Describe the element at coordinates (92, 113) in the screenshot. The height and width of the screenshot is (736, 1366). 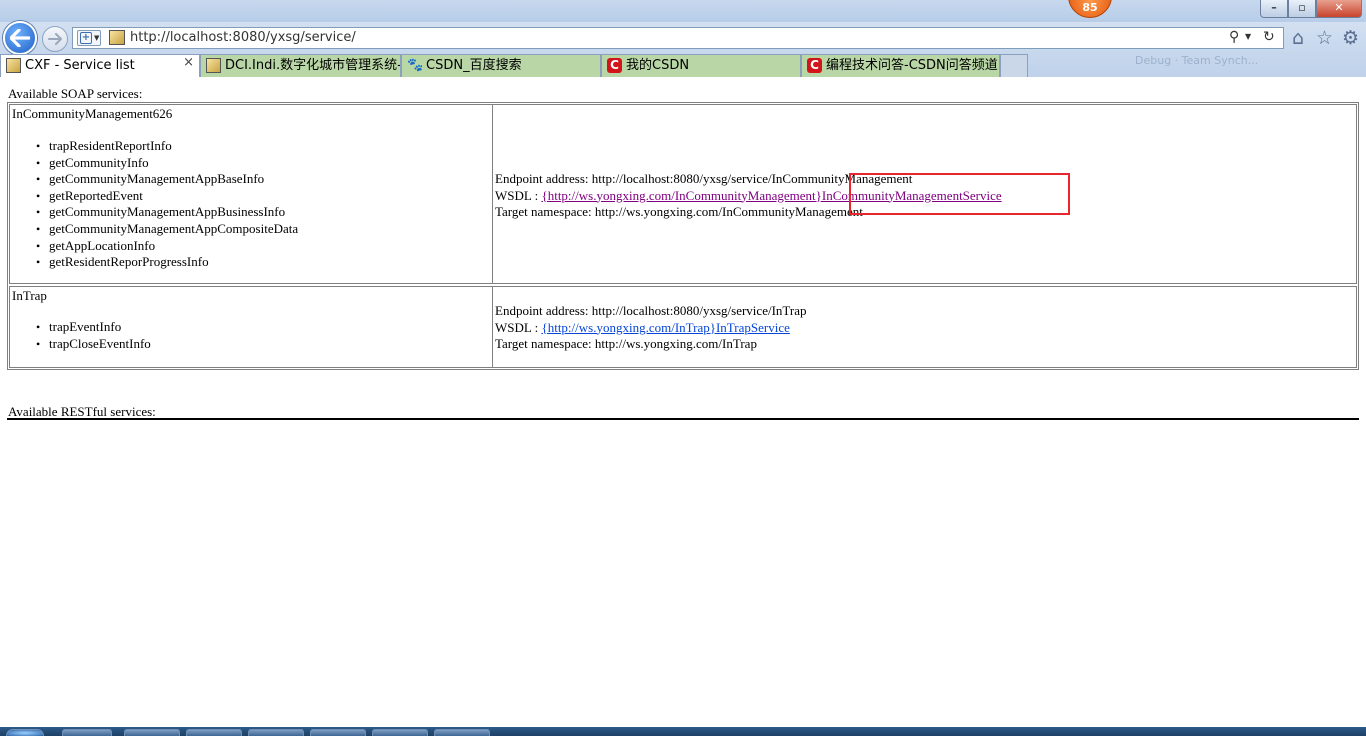
I see `service-name: InCommunityManagement626` at that location.